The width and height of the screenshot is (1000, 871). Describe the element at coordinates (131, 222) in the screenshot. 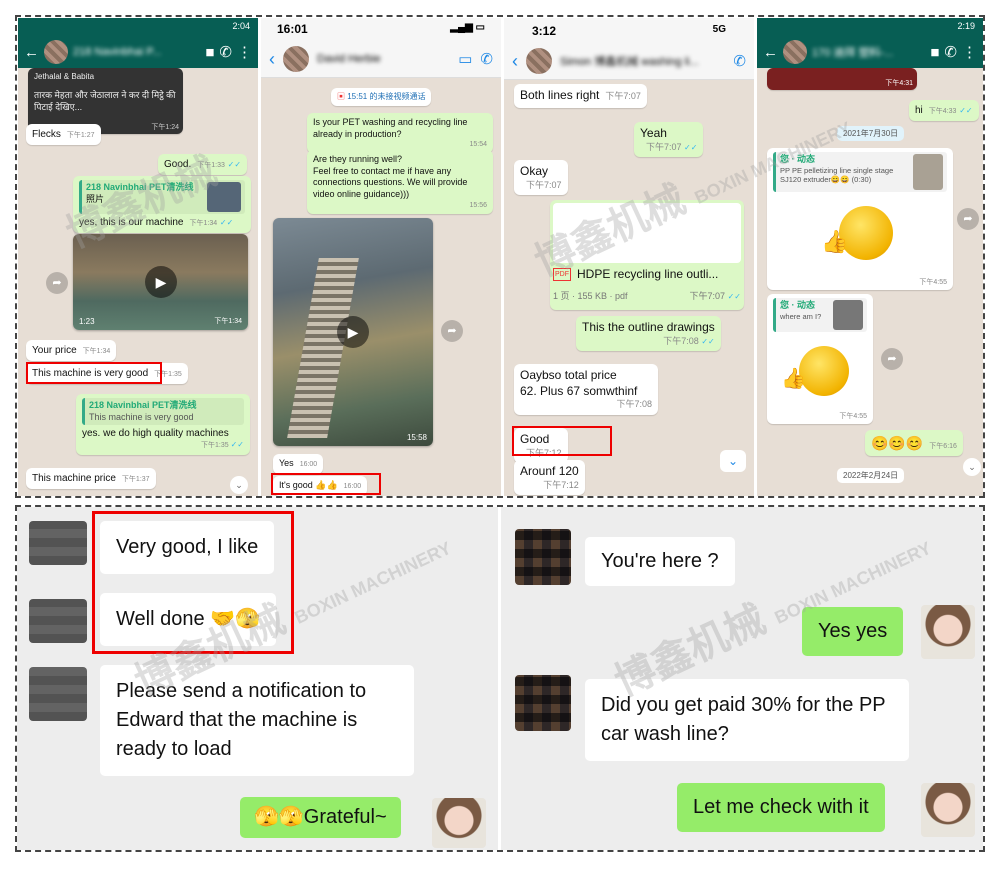

I see `message-text: yes, this is our machine` at that location.